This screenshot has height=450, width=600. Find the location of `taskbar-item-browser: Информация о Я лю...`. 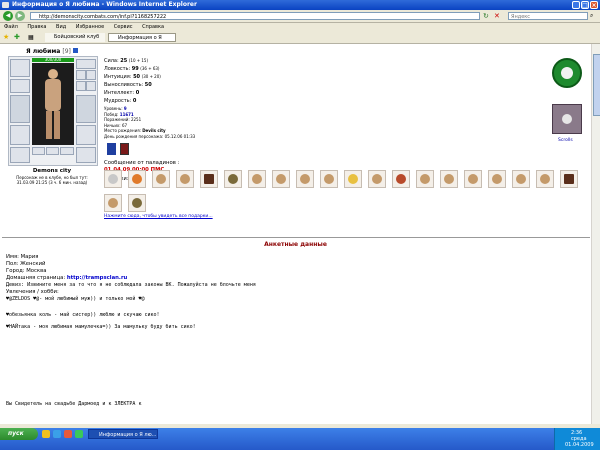

taskbar-item-browser: Информация о Я лю... is located at coordinates (123, 434).